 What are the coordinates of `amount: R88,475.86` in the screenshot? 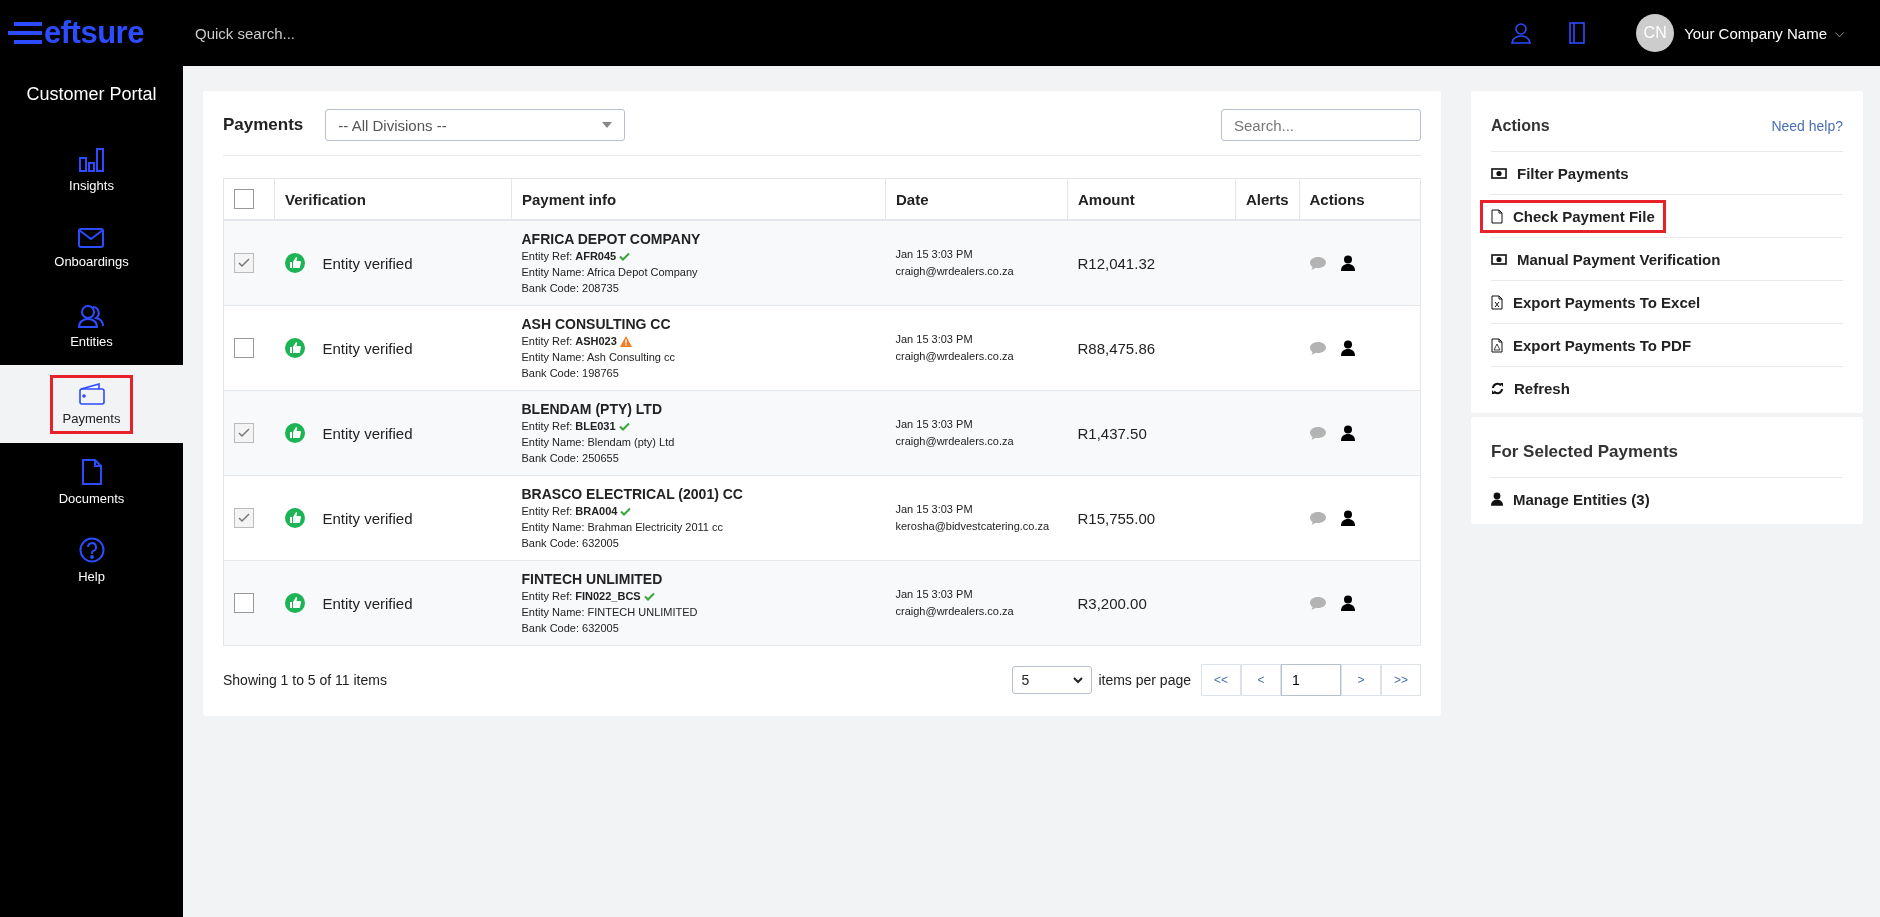 It's located at (1116, 348).